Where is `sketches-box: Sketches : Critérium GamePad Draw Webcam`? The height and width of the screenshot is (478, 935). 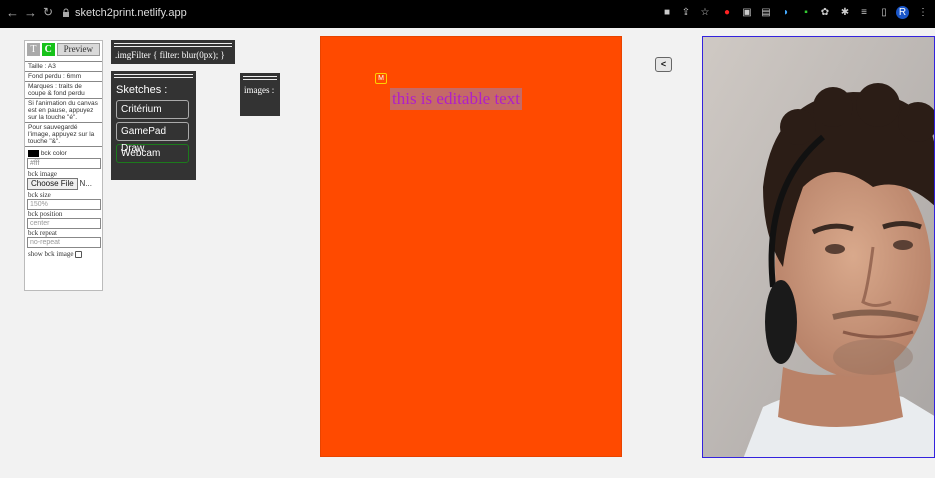
sketches-box: Sketches : Critérium GamePad Draw Webcam is located at coordinates (153, 125).